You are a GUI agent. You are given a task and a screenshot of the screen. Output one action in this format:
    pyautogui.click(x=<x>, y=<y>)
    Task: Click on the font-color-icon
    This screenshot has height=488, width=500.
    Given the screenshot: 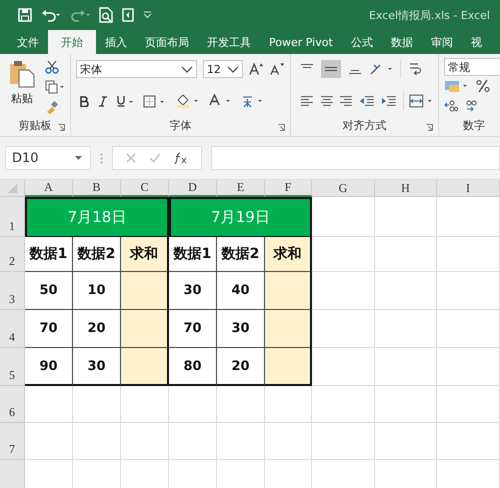 What is the action you would take?
    pyautogui.click(x=220, y=101)
    